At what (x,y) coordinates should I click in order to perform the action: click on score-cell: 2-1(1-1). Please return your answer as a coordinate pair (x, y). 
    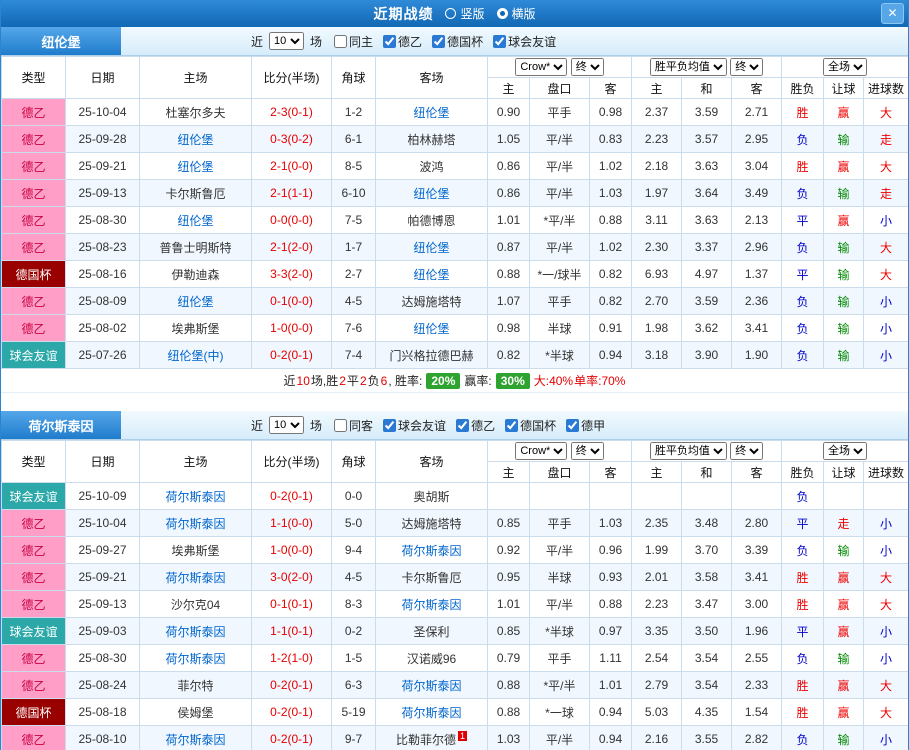
    Looking at the image, I should click on (291, 193).